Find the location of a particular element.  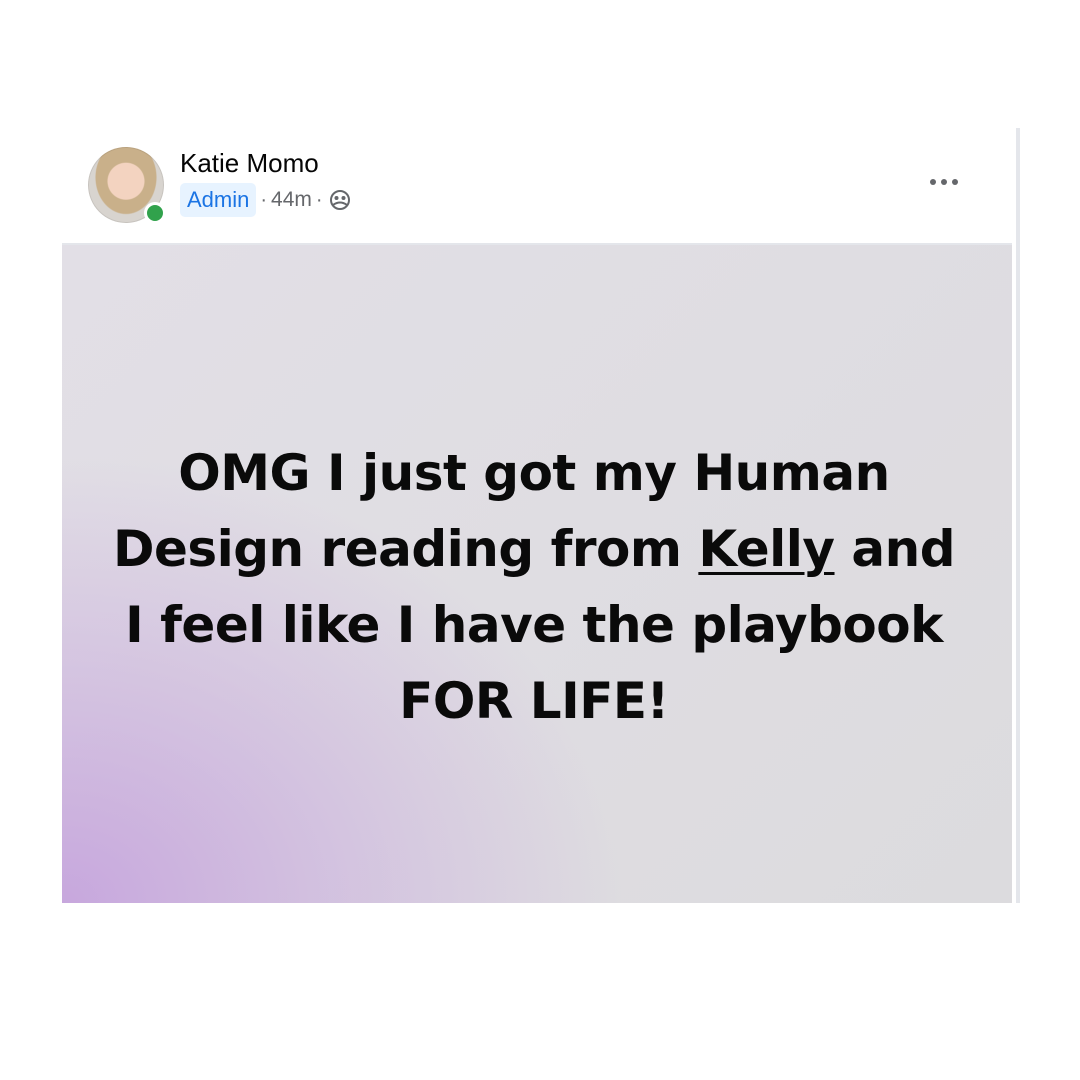

post-text-fragment: and is located at coordinates (895, 549).